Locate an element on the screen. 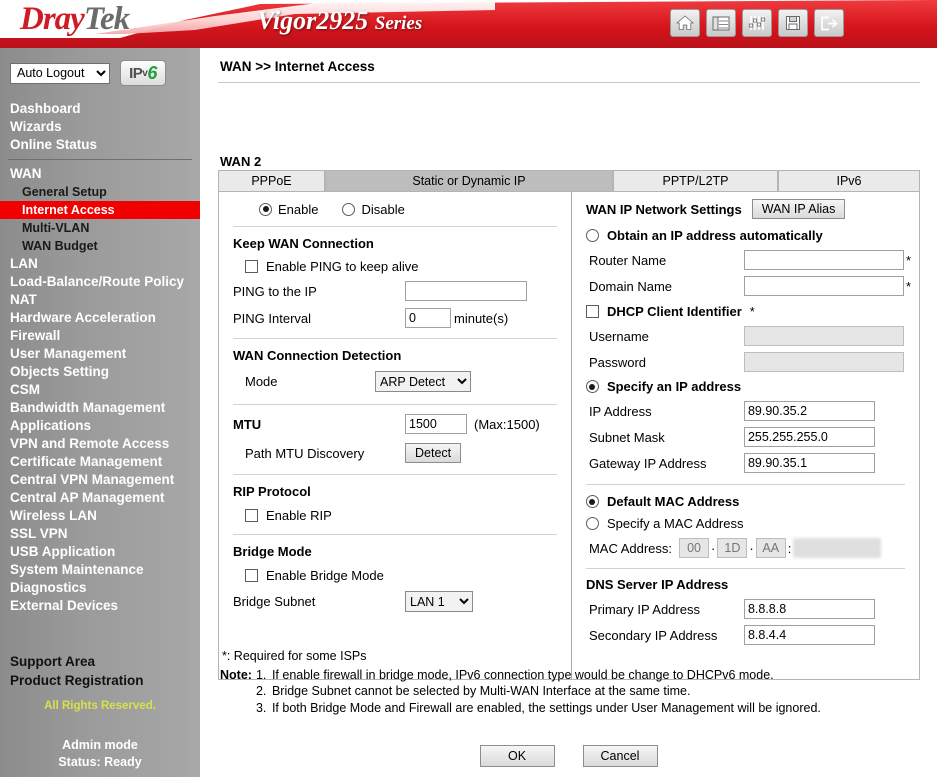 The height and width of the screenshot is (777, 937). ipv6-toggle-button: IP v 6 is located at coordinates (143, 73).